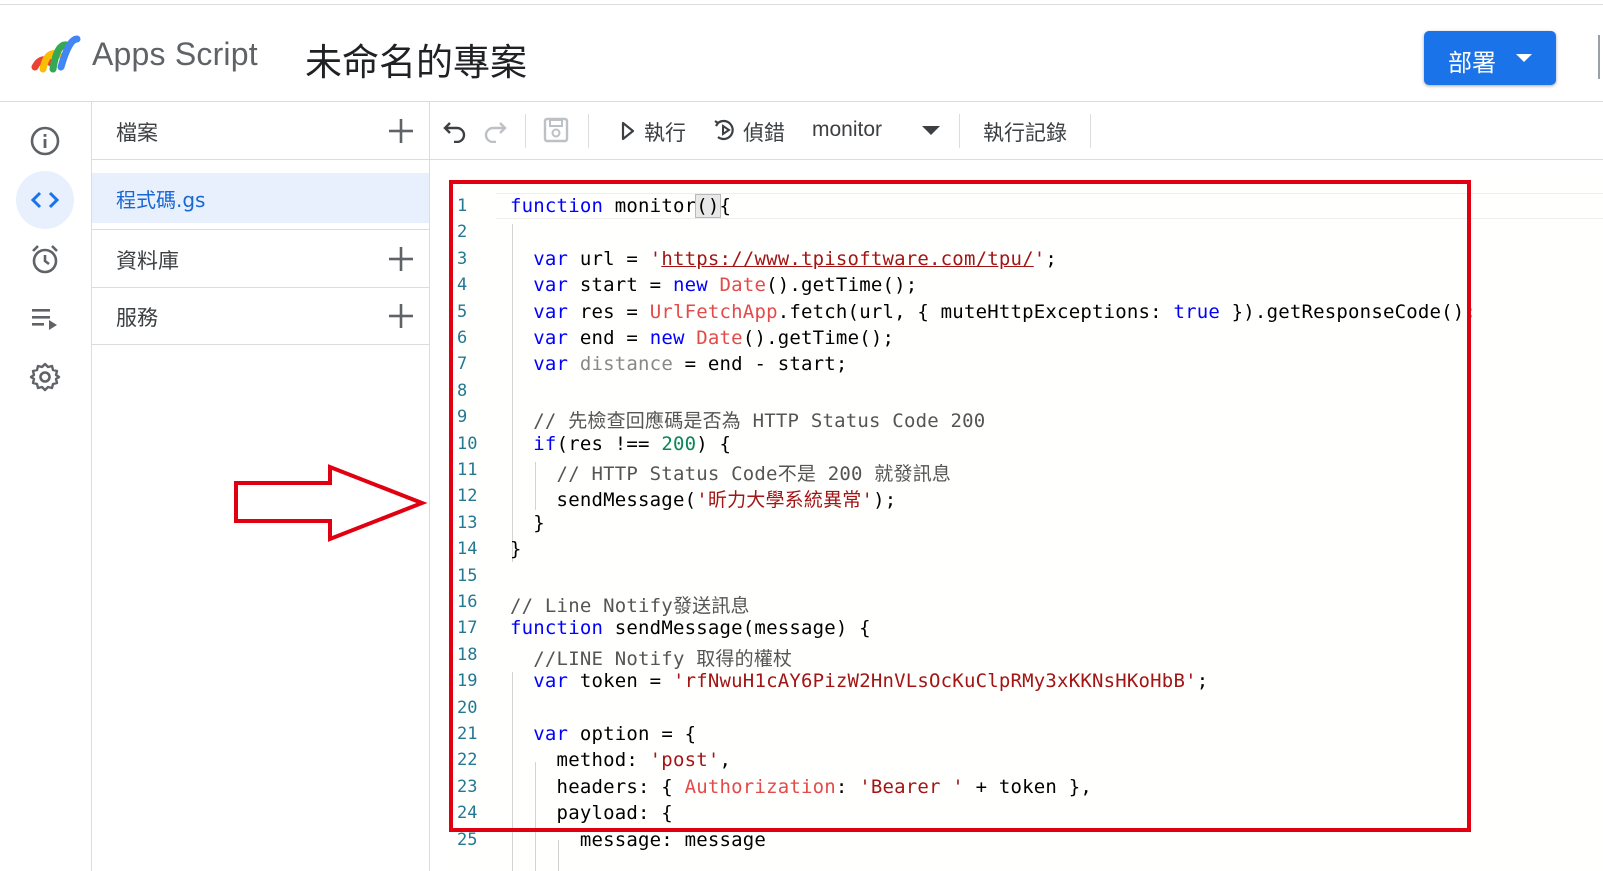 Image resolution: width=1603 pixels, height=871 pixels. What do you see at coordinates (467, 602) in the screenshot?
I see `line-number: 16` at bounding box center [467, 602].